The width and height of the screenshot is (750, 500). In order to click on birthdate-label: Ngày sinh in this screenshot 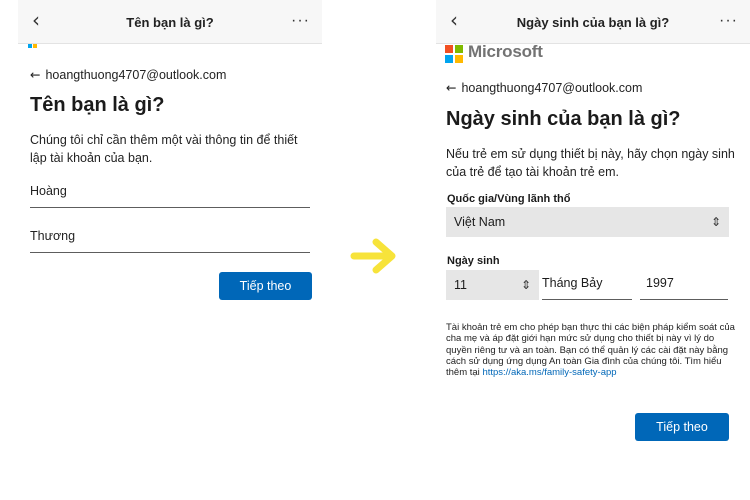, I will do `click(473, 261)`.